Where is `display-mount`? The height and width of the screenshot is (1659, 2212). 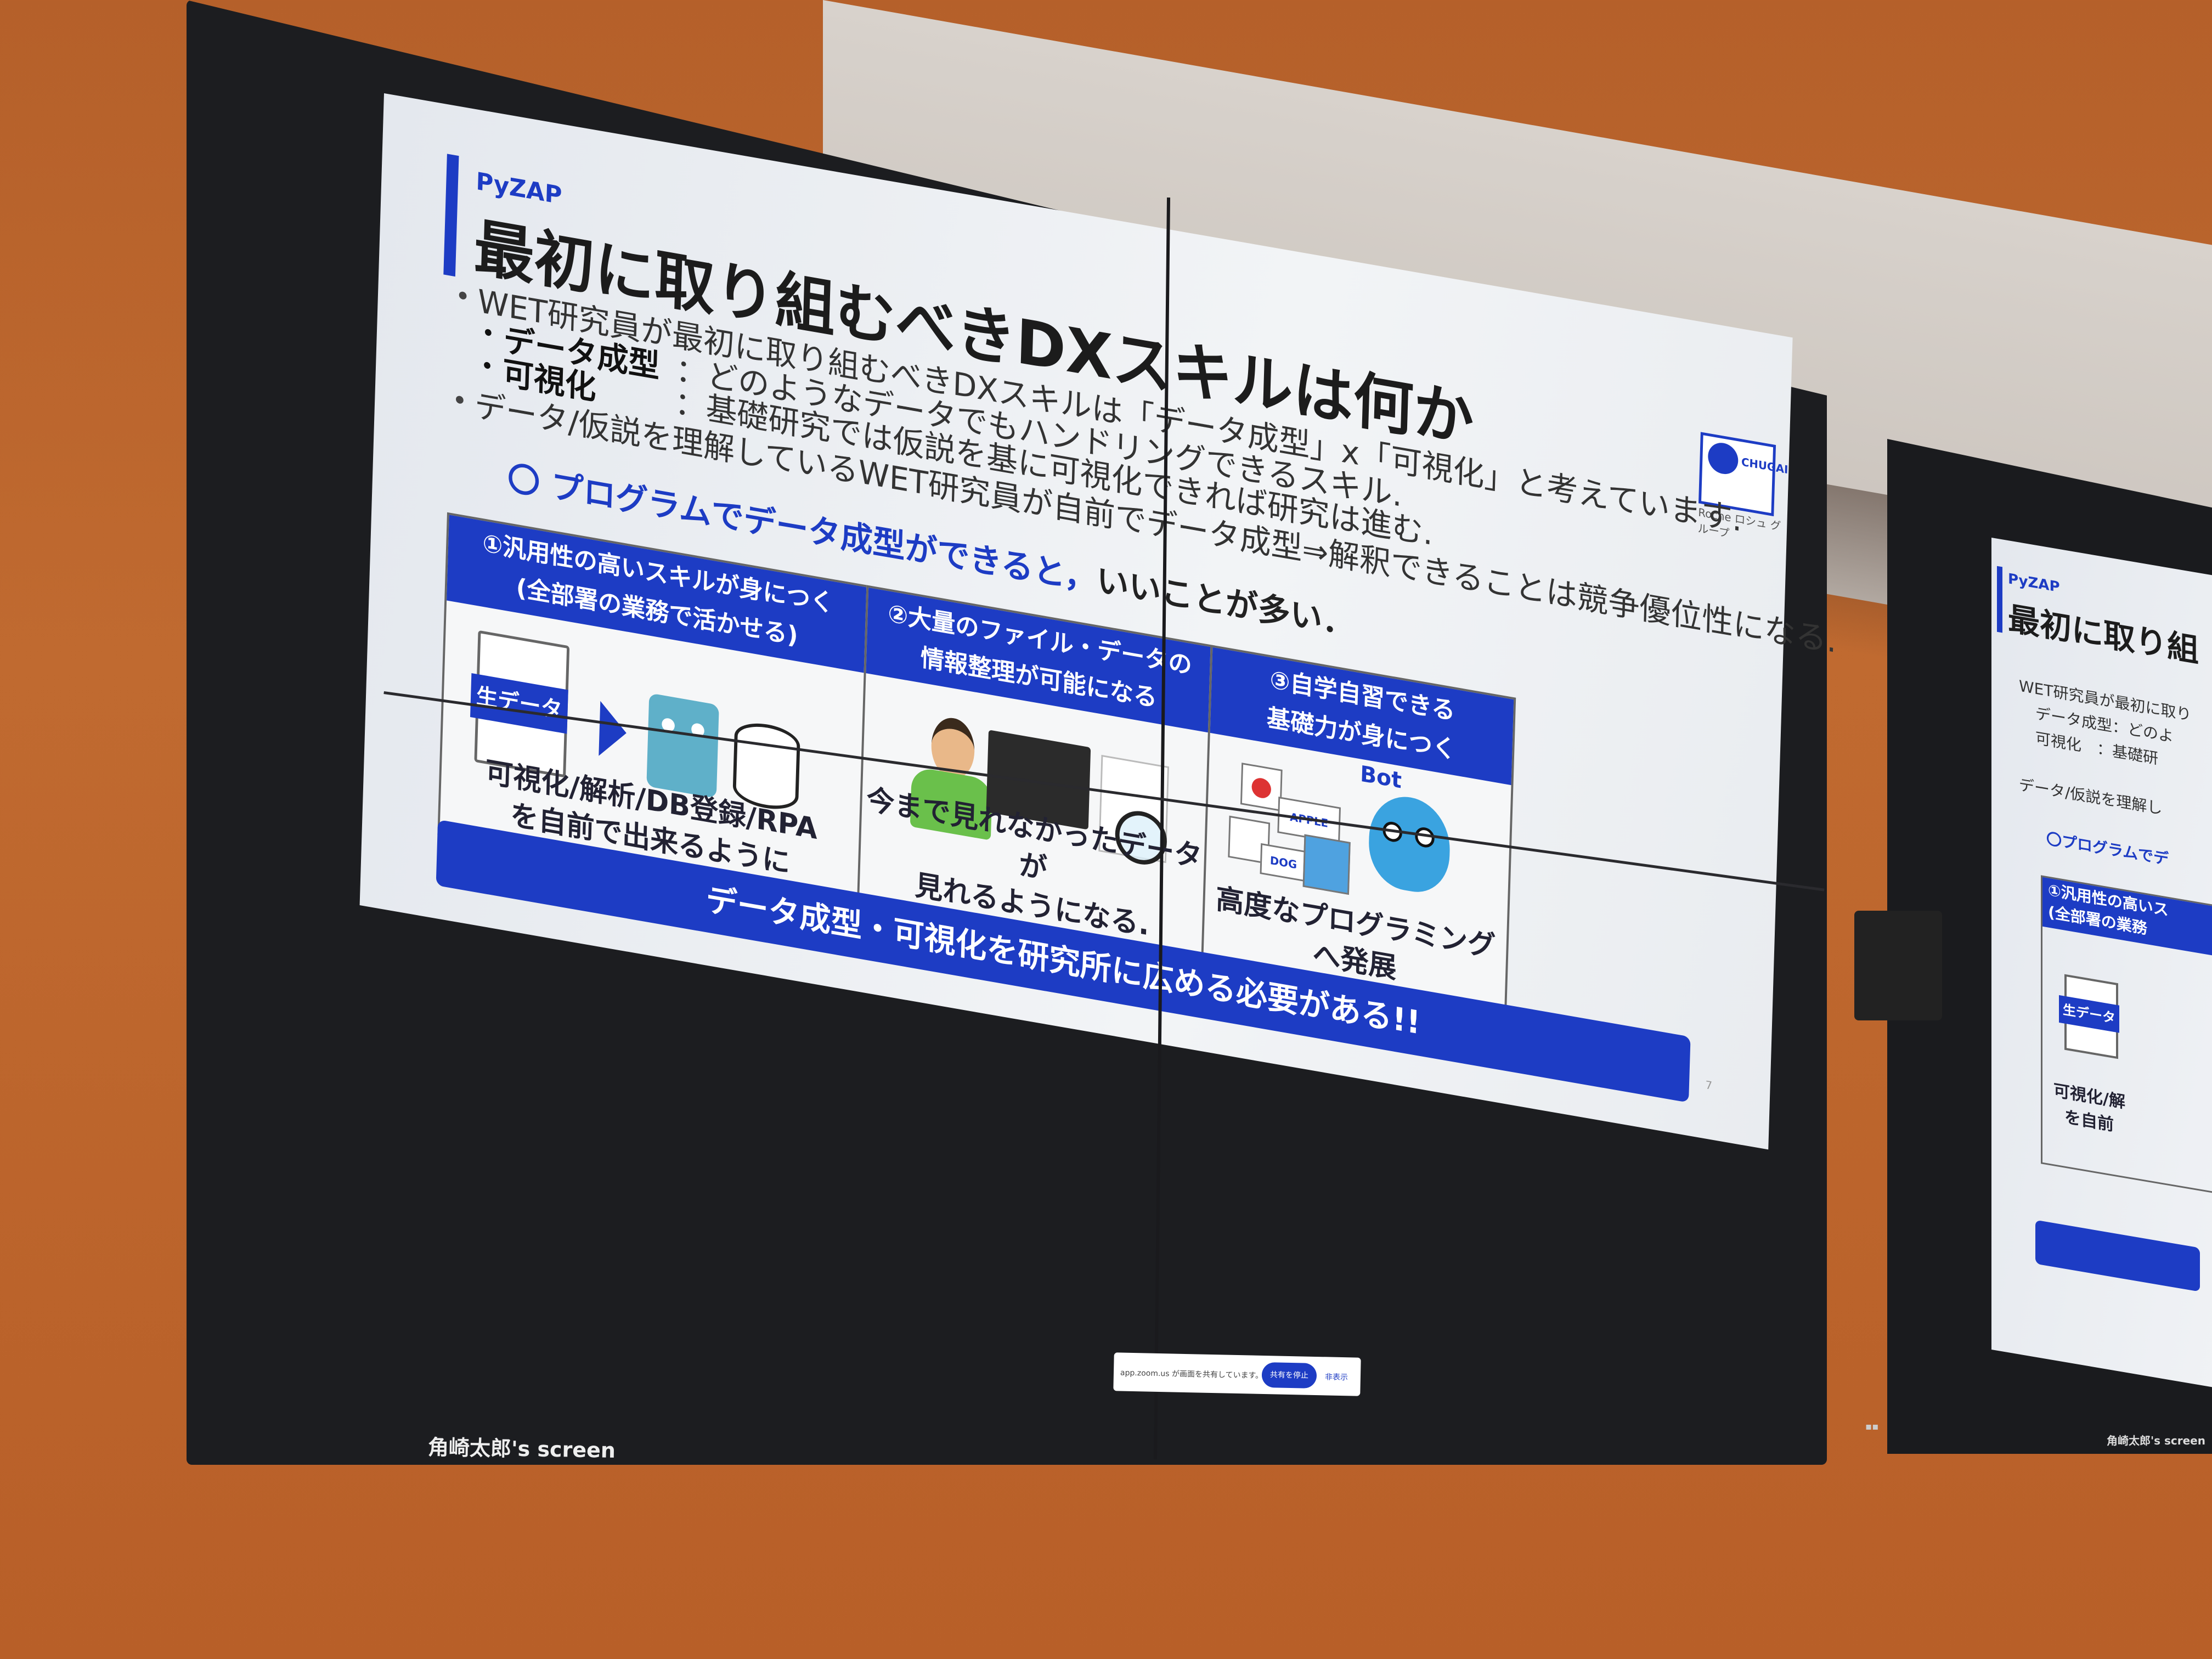 display-mount is located at coordinates (1898, 966).